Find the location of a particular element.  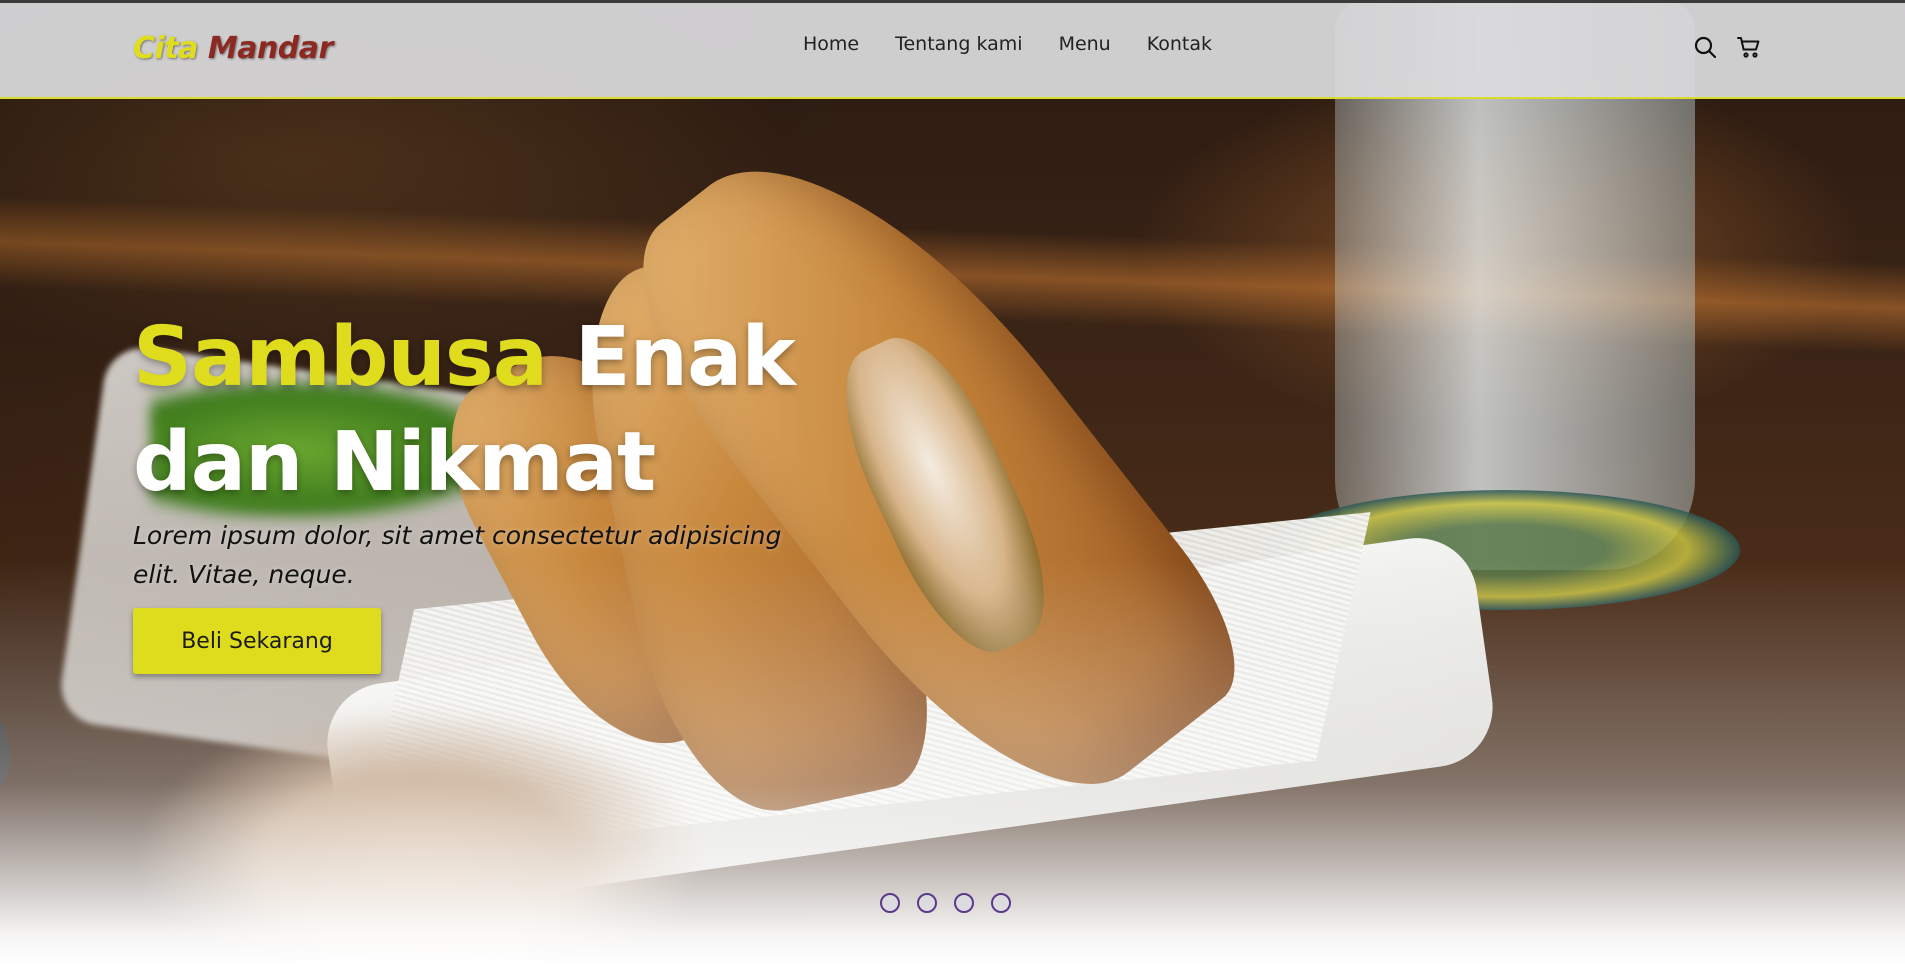

brand-logo: Cita Mandar is located at coordinates (233, 48).